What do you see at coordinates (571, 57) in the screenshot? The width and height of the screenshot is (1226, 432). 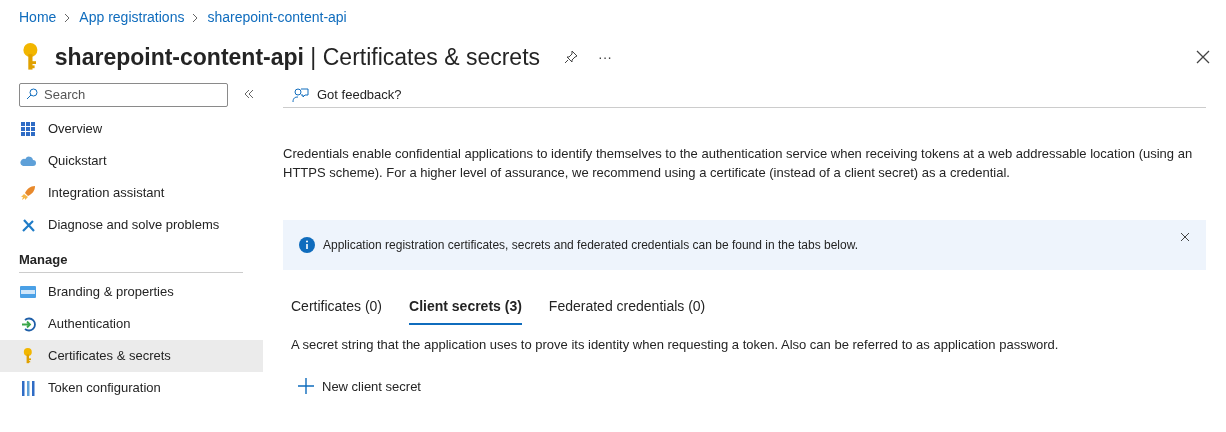 I see `pin-icon` at bounding box center [571, 57].